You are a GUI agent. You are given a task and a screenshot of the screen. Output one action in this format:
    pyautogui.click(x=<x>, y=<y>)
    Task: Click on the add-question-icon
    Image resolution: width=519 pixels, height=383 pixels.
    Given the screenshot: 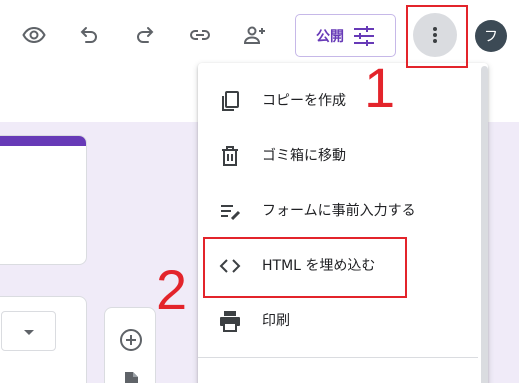 What is the action you would take?
    pyautogui.click(x=131, y=340)
    